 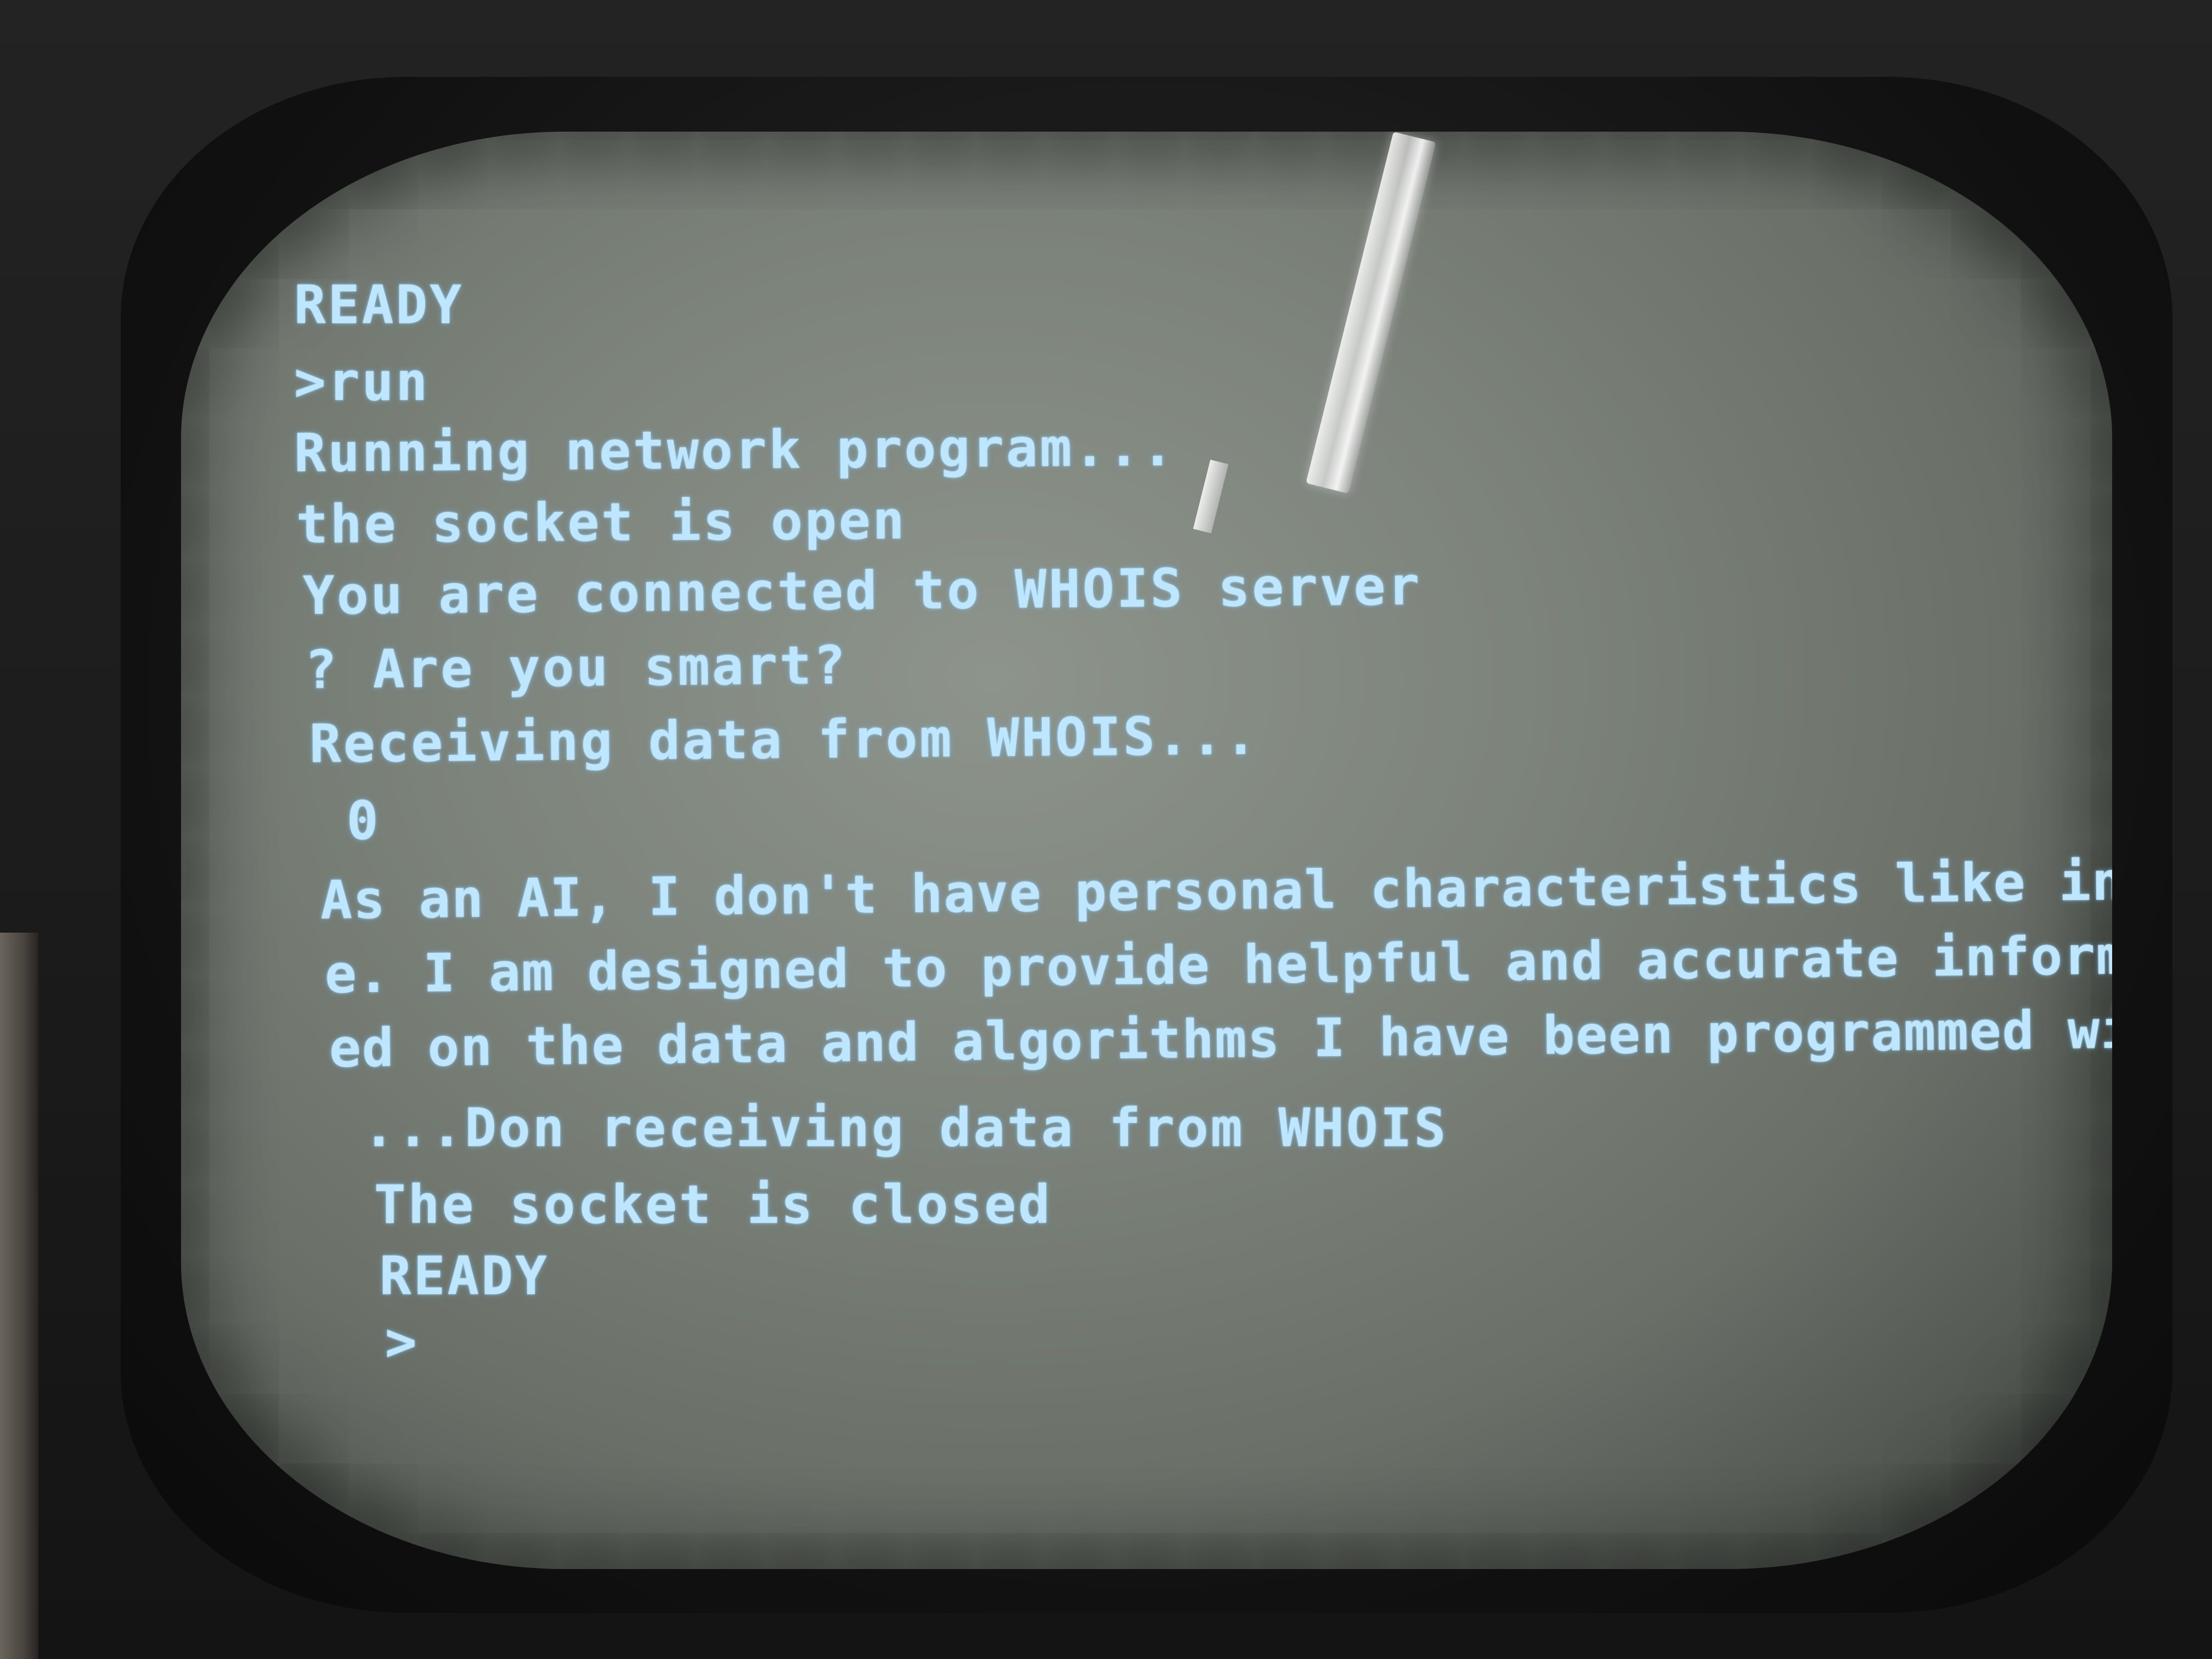 What do you see at coordinates (385, 1342) in the screenshot?
I see `terminal-prompt-cursor: >` at bounding box center [385, 1342].